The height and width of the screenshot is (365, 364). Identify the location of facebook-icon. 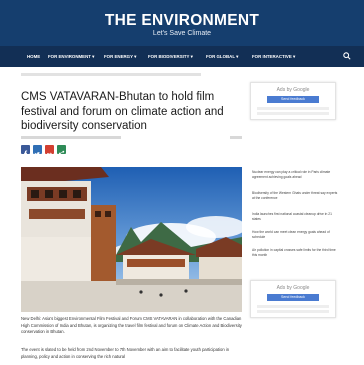
(26, 153).